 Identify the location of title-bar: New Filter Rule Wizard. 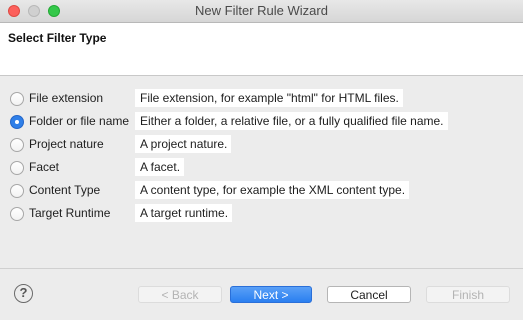
(261, 11).